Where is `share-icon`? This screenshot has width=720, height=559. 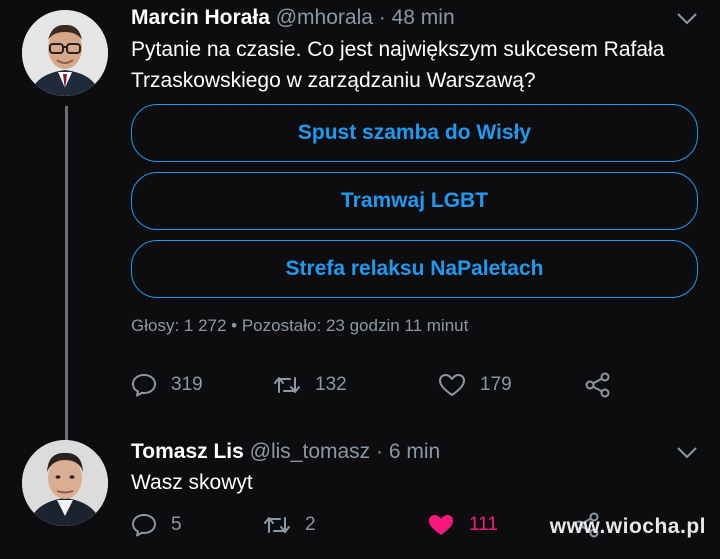
share-icon is located at coordinates (597, 385).